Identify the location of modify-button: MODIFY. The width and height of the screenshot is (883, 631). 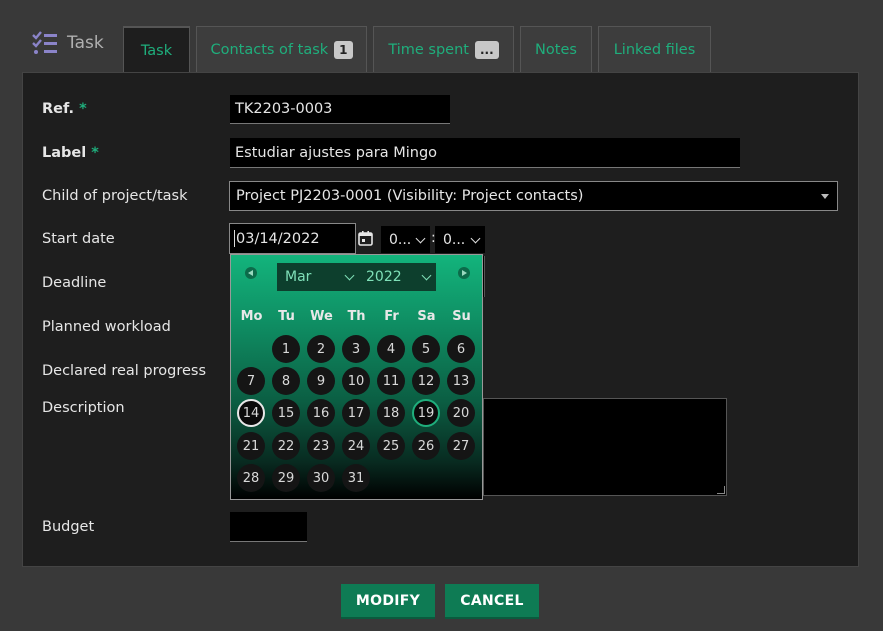
(388, 601).